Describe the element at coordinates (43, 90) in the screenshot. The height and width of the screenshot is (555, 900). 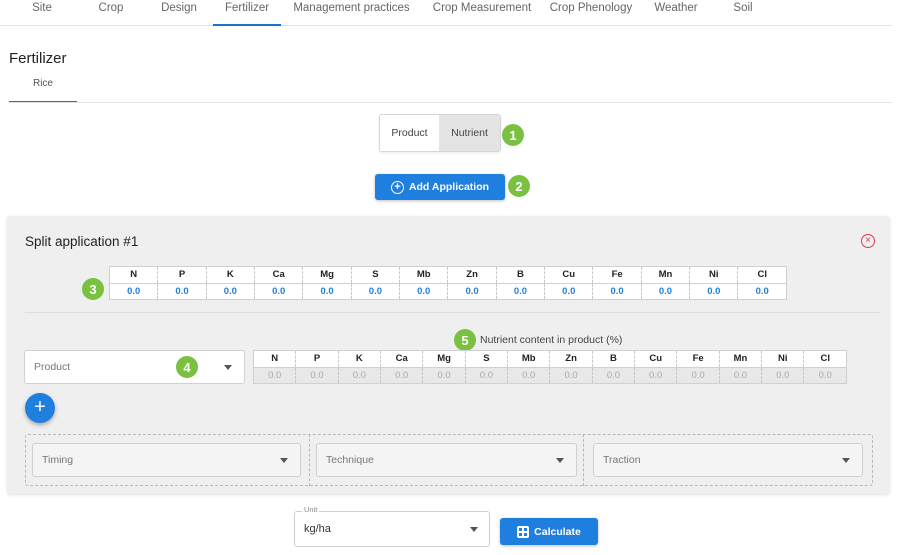
I see `subtab-rice: Rice` at that location.